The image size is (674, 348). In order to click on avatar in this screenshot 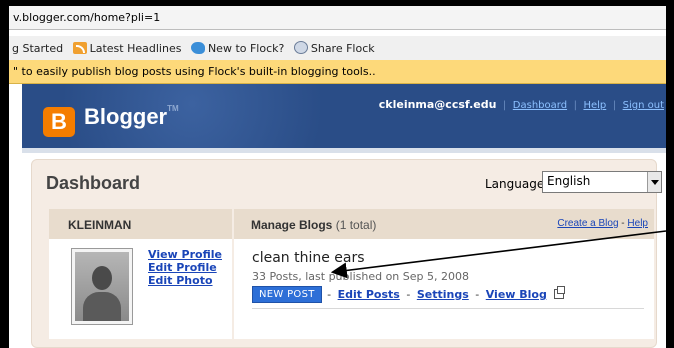, I will do `click(102, 286)`.